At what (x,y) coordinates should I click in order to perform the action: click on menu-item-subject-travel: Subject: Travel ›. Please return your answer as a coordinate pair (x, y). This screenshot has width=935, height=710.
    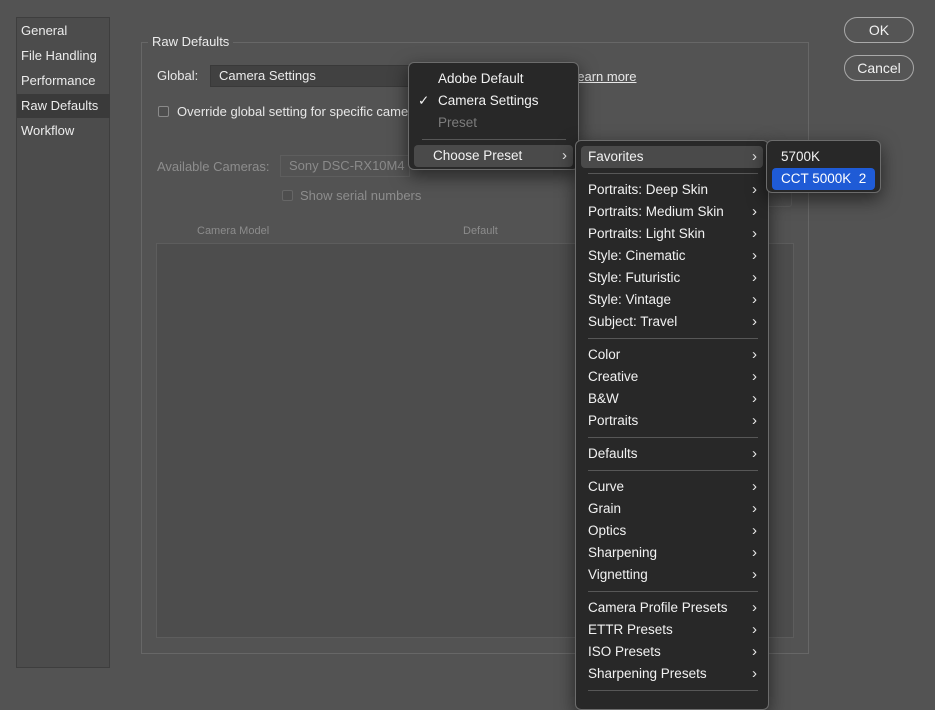
    Looking at the image, I should click on (672, 322).